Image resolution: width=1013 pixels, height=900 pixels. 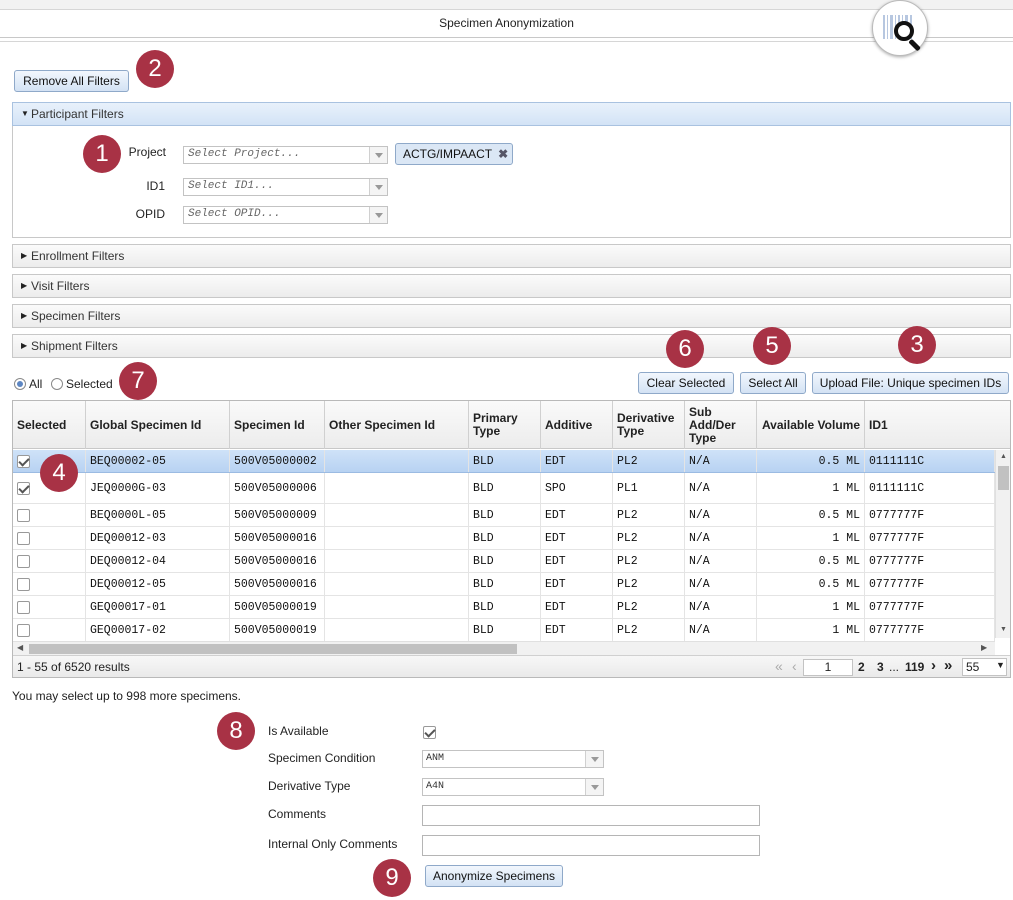 I want to click on callout-marker-7: 7, so click(x=138, y=381).